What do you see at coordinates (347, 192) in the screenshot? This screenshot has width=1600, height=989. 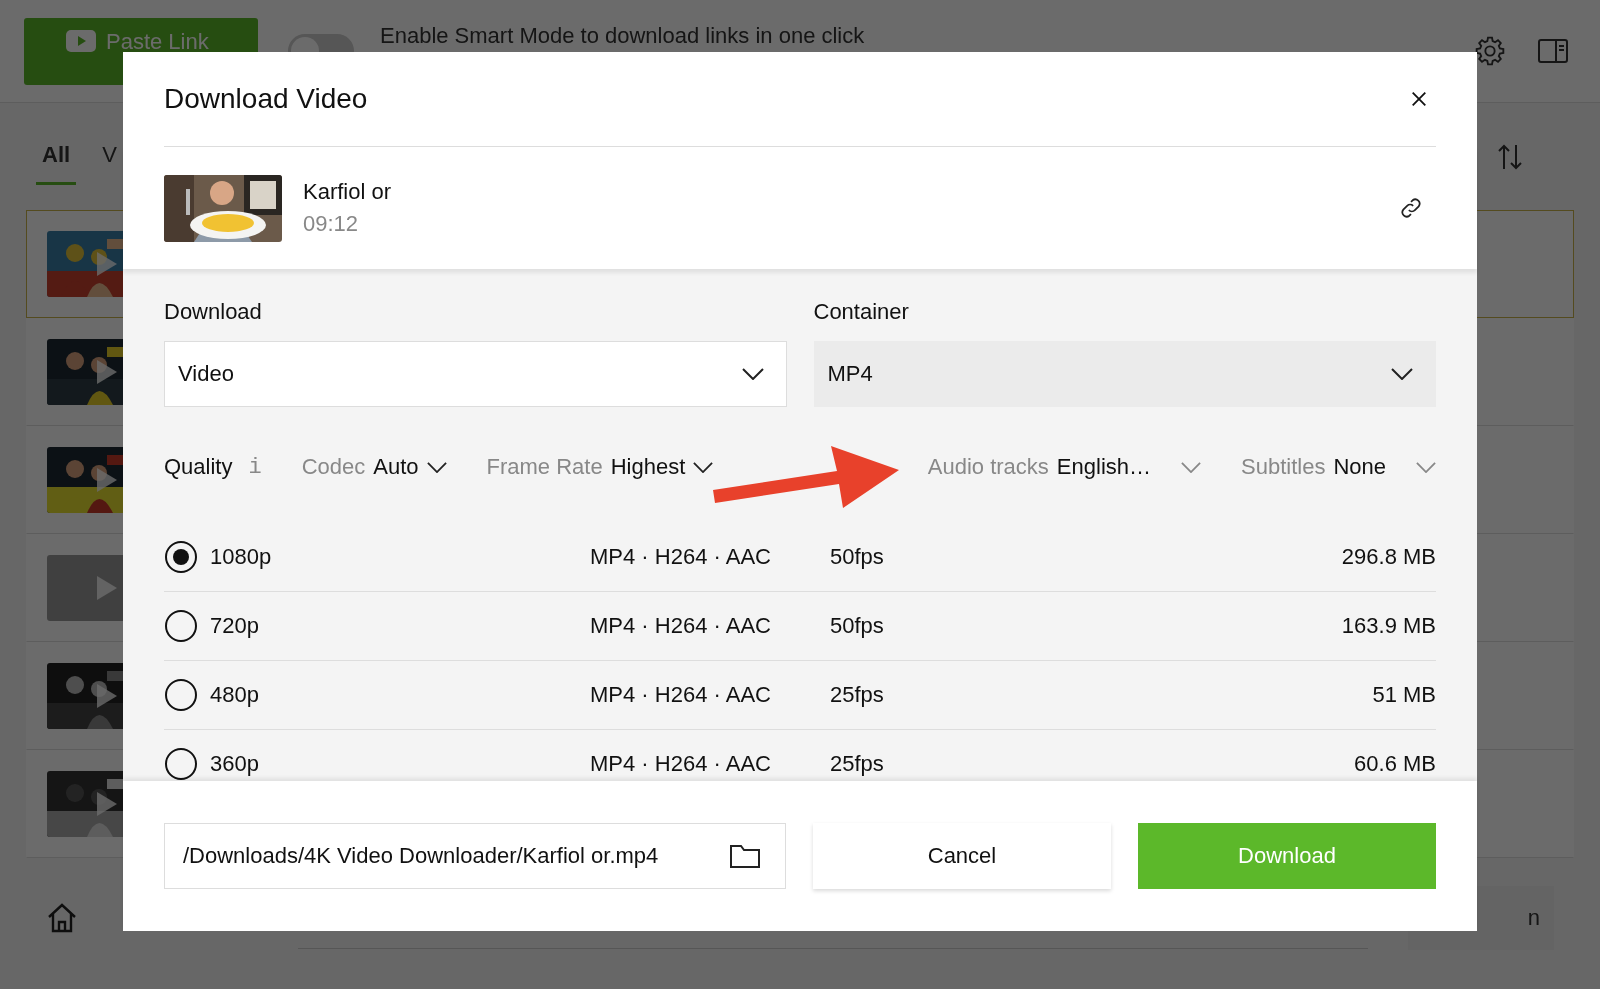 I see `video-title: Karfiol or` at bounding box center [347, 192].